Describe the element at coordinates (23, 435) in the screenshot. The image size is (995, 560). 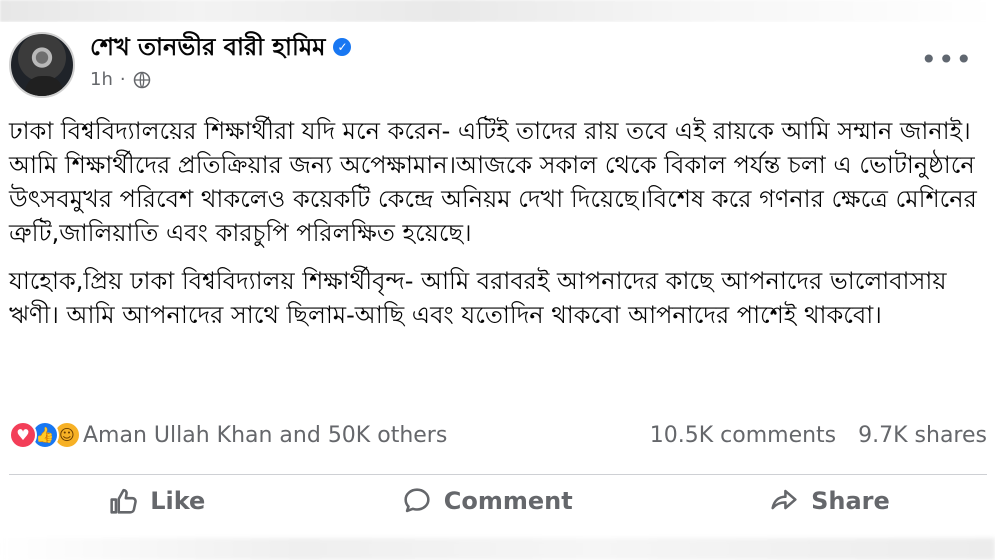
I see `love-reaction-icon: ♥` at that location.